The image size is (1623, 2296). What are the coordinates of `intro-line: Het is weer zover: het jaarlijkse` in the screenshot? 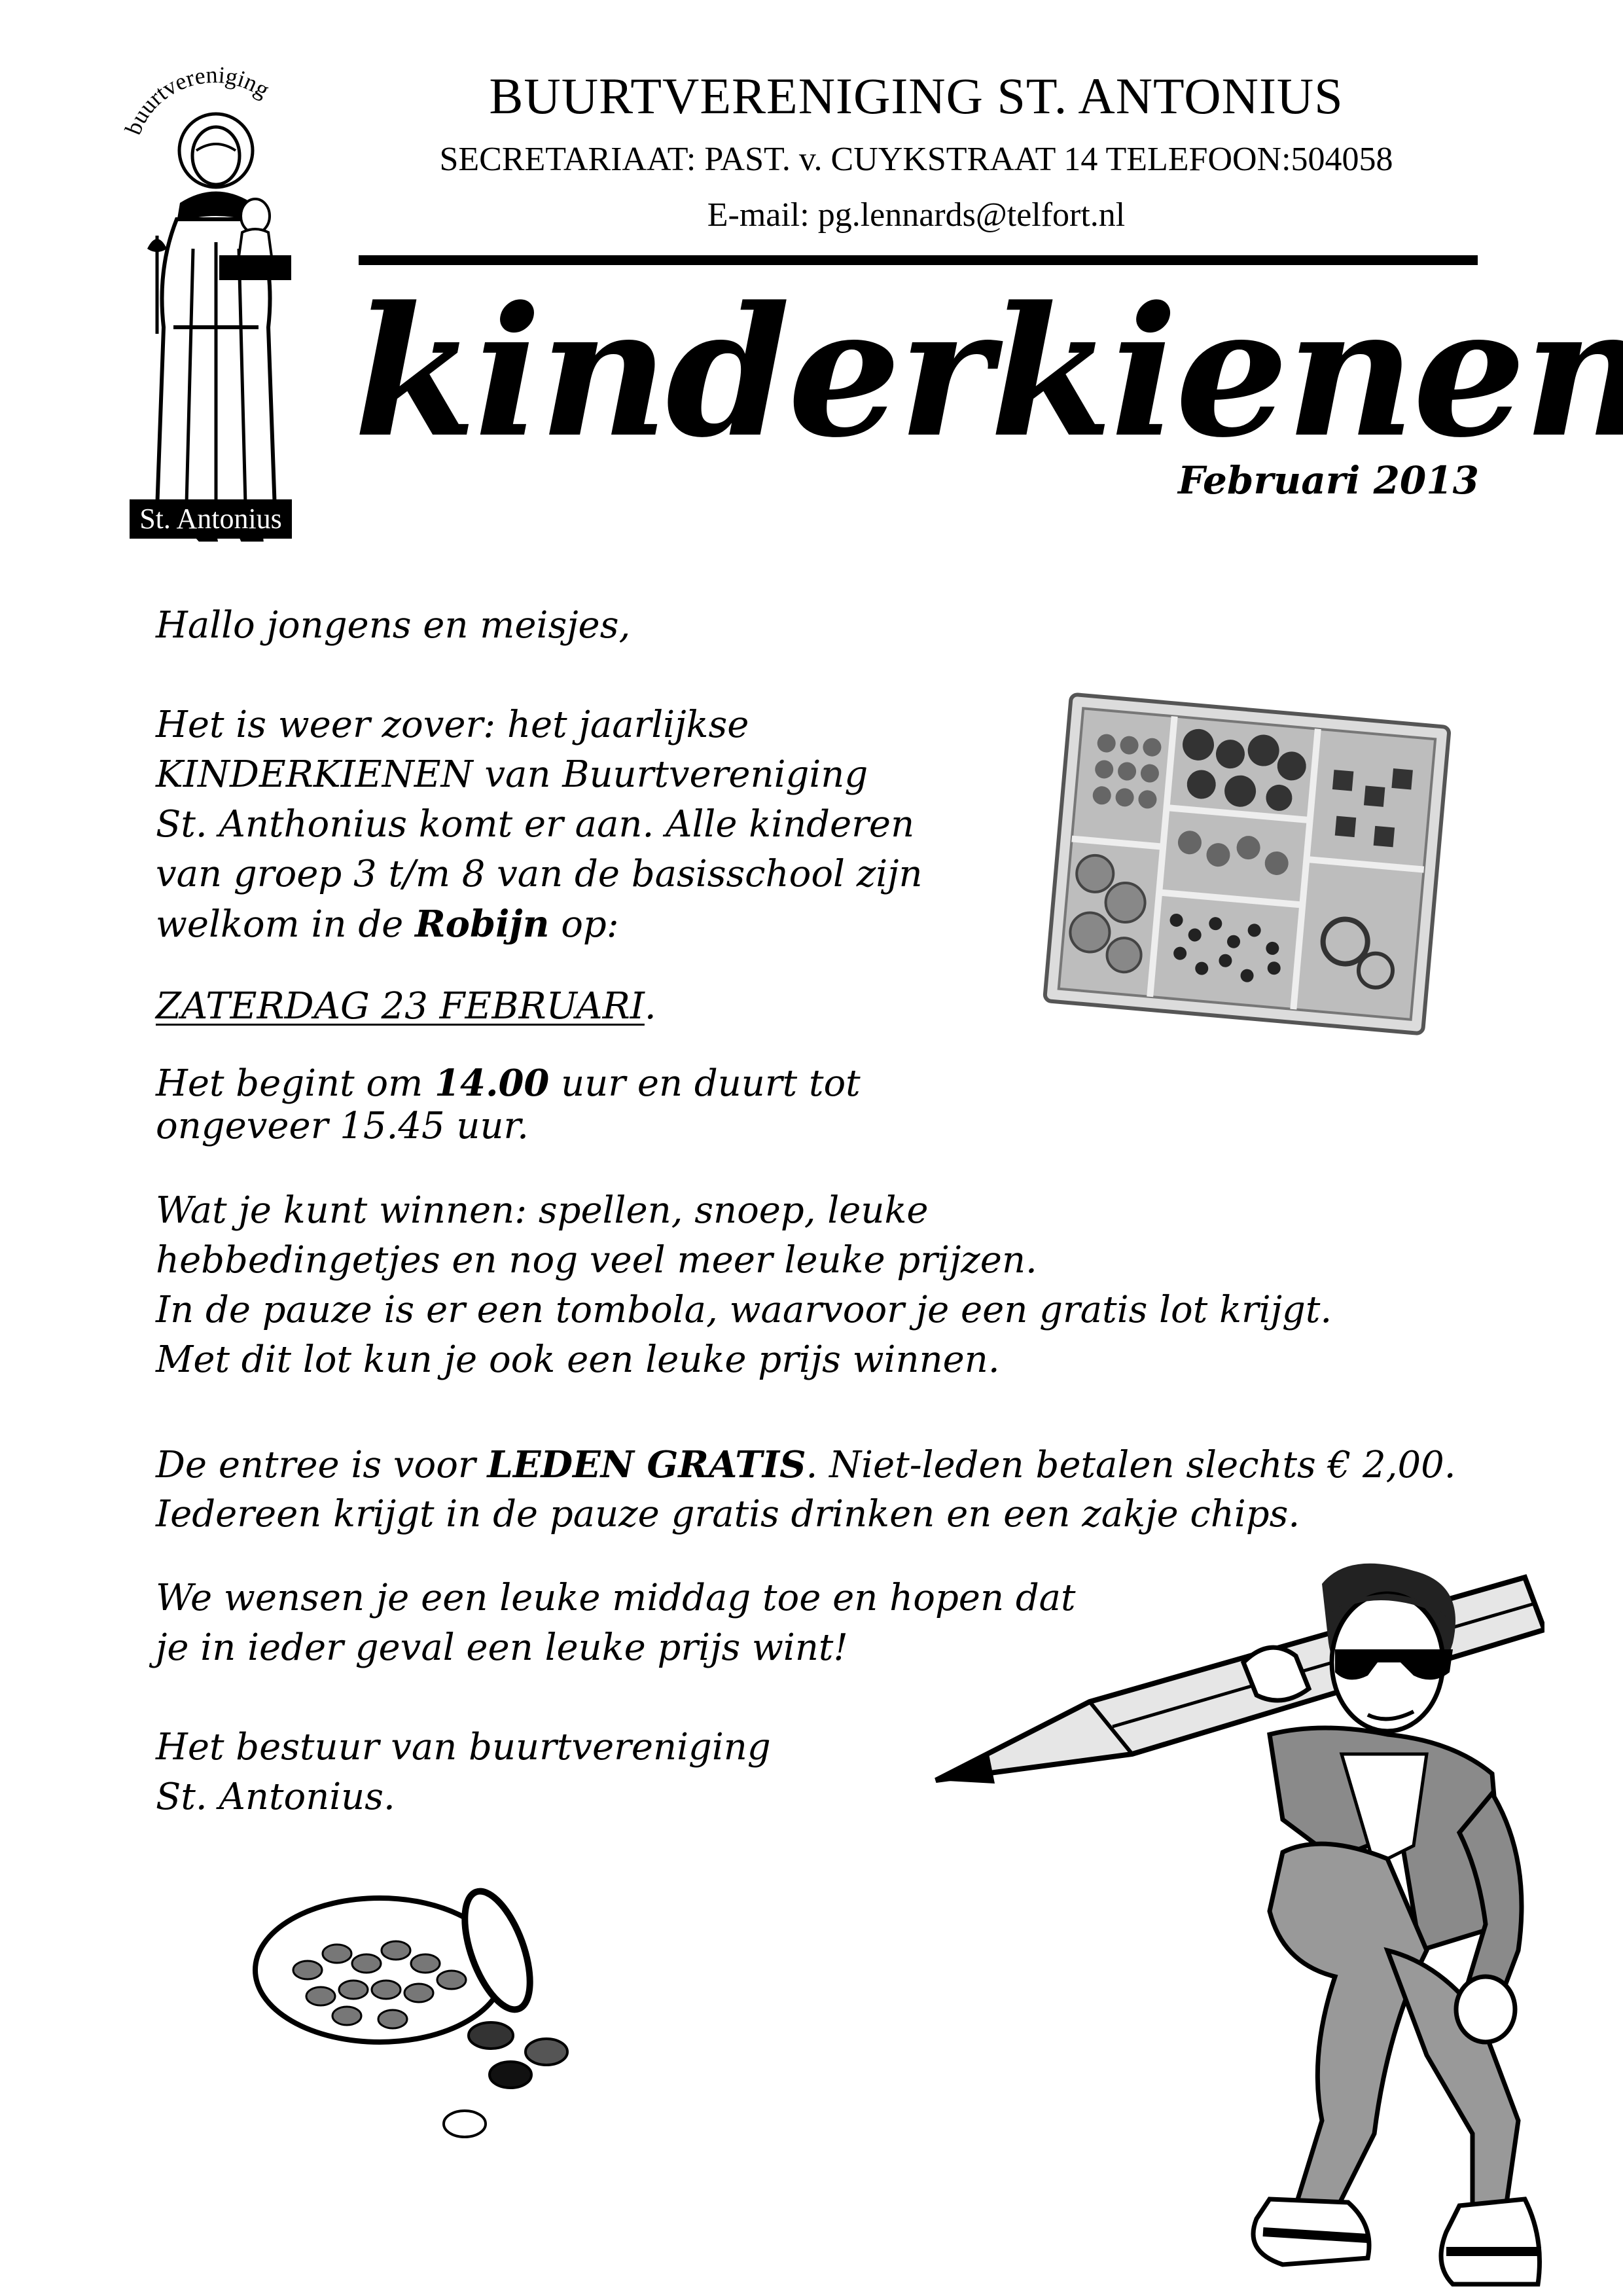 It's located at (452, 725).